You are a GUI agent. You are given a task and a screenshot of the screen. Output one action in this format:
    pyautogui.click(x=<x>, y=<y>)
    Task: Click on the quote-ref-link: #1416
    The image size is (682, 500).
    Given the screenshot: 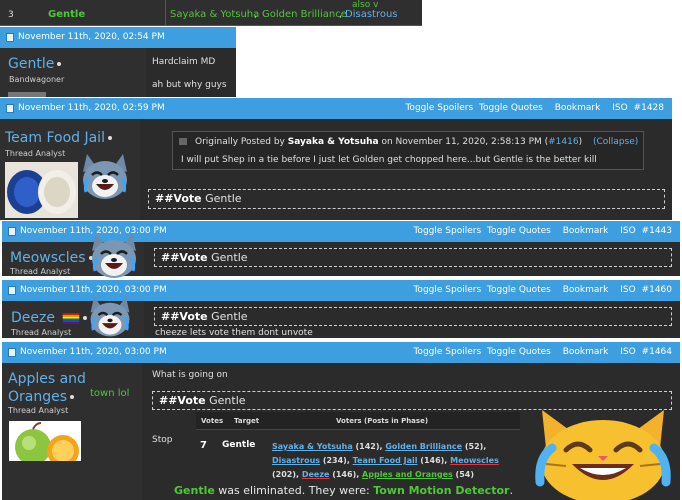 What is the action you would take?
    pyautogui.click(x=563, y=142)
    